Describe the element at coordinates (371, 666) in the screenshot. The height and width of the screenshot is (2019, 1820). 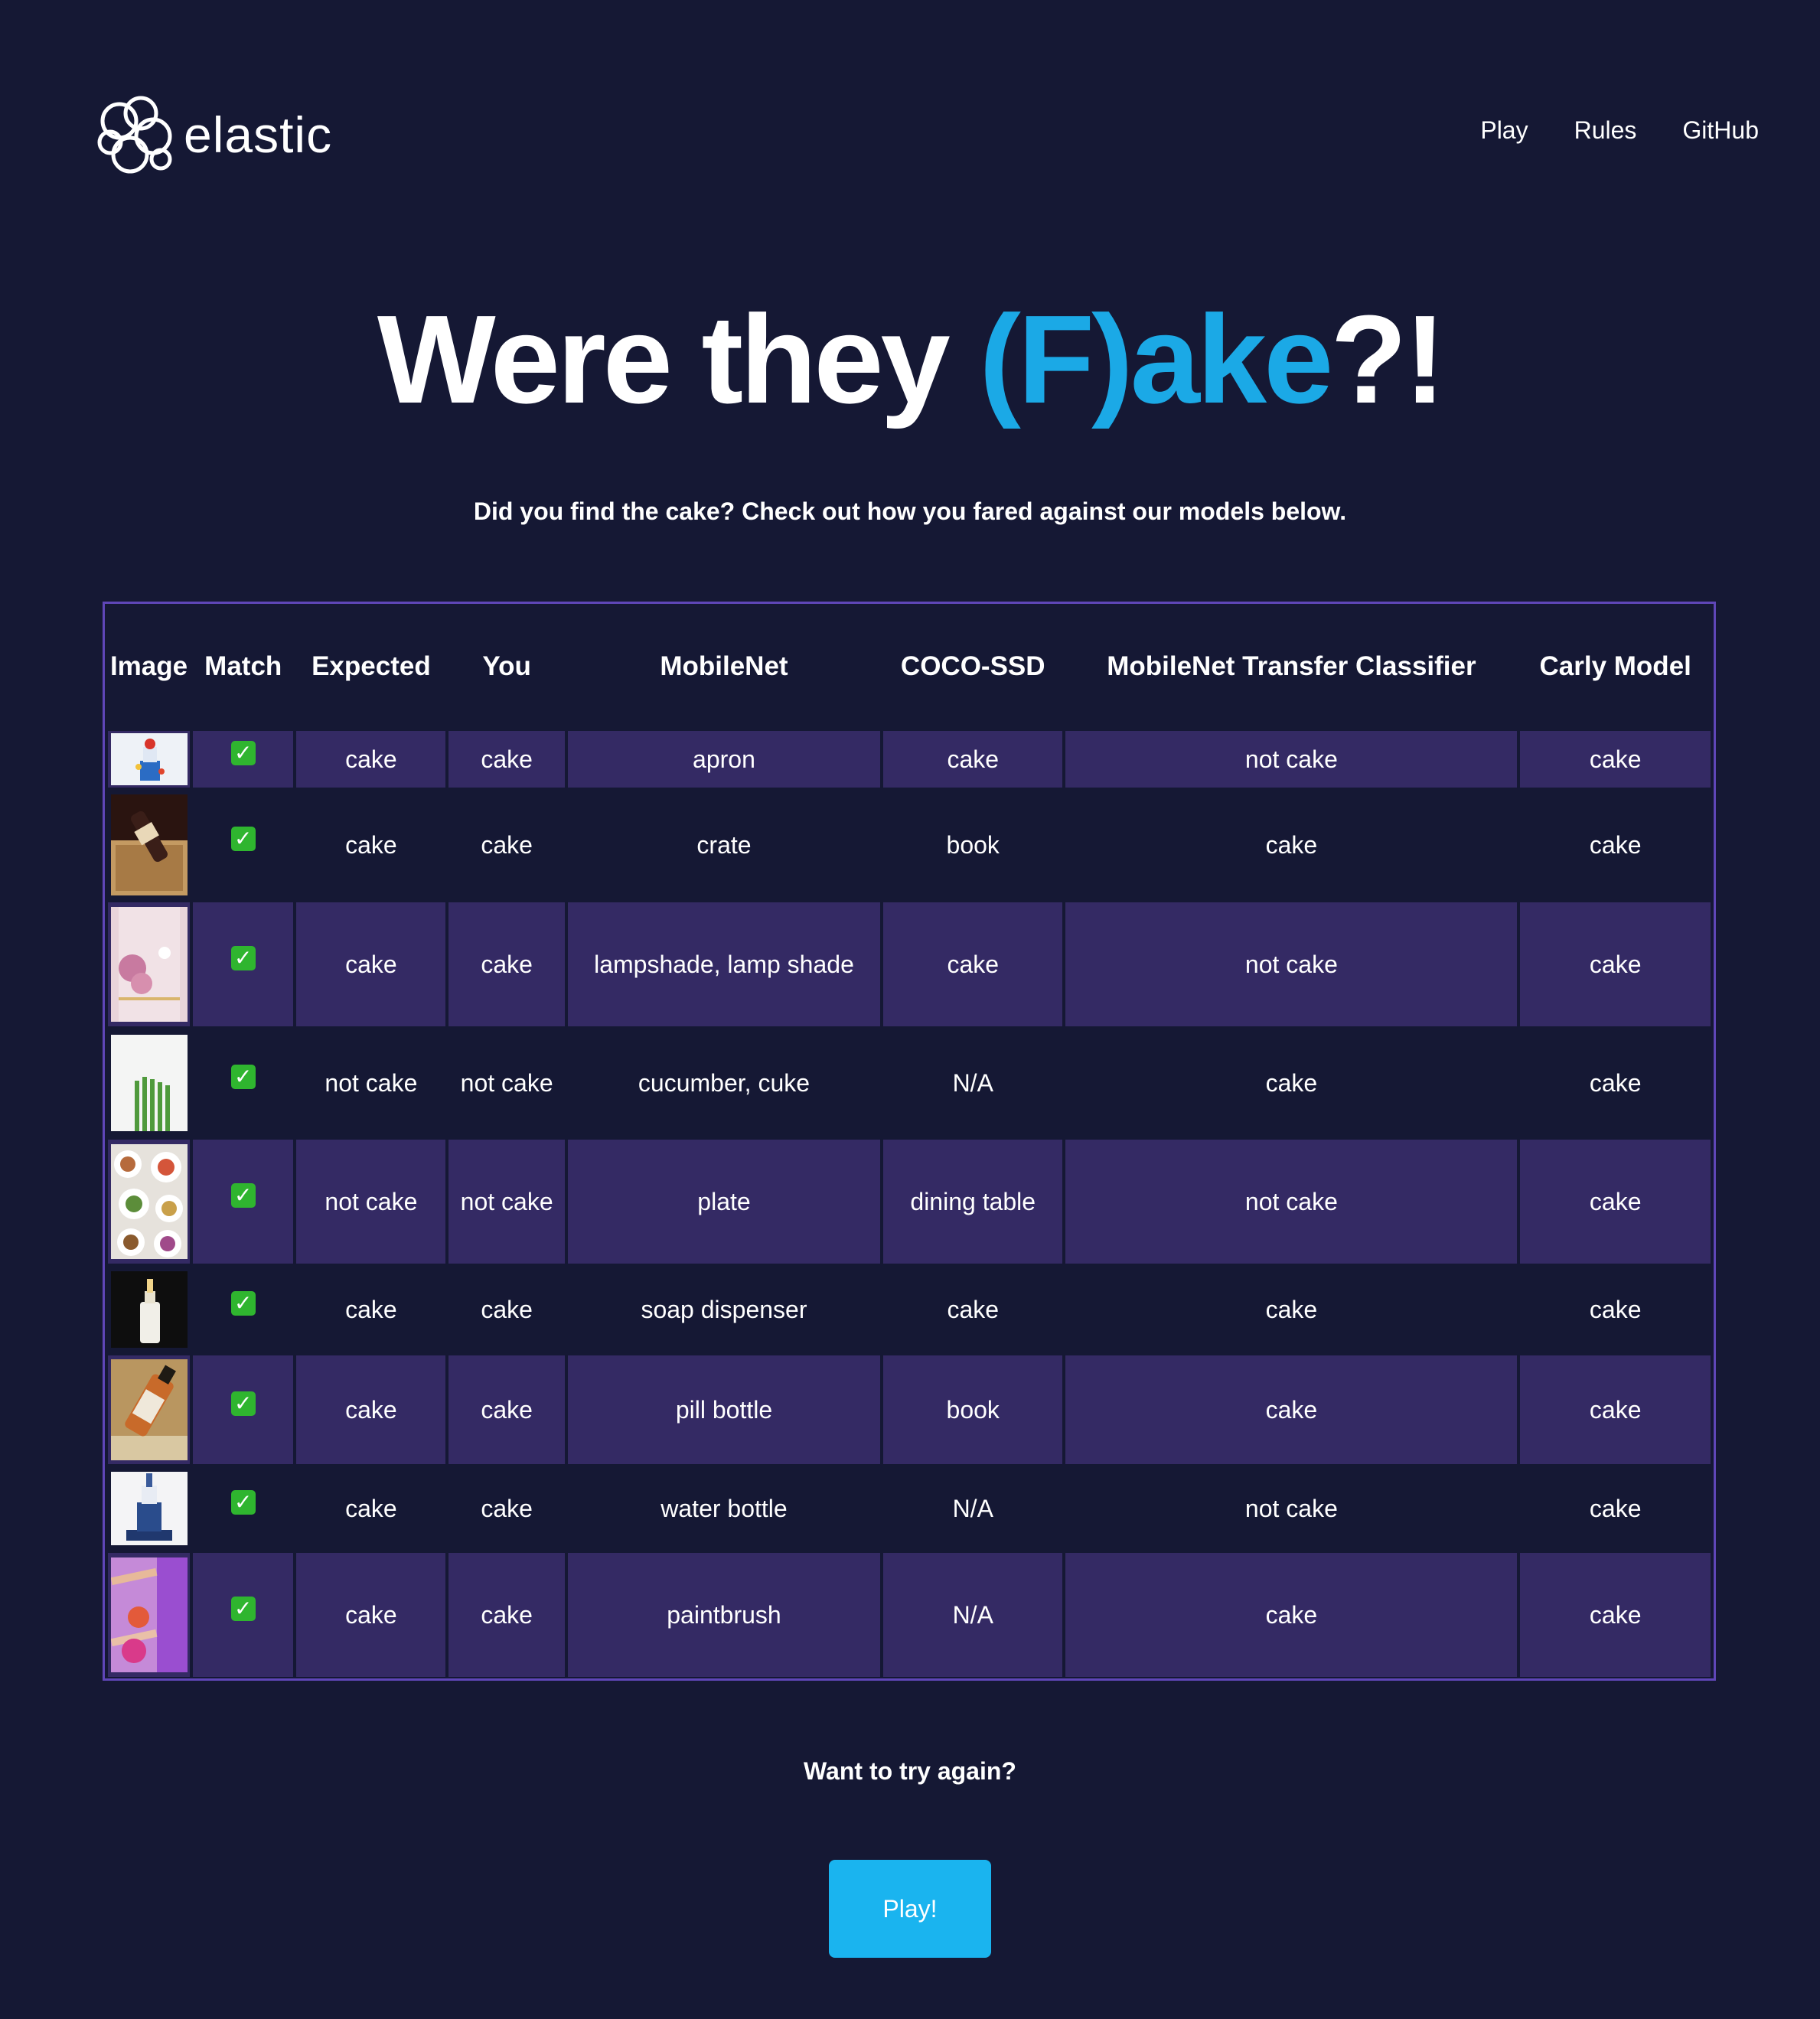
I see `col-header-expected: Expected` at that location.